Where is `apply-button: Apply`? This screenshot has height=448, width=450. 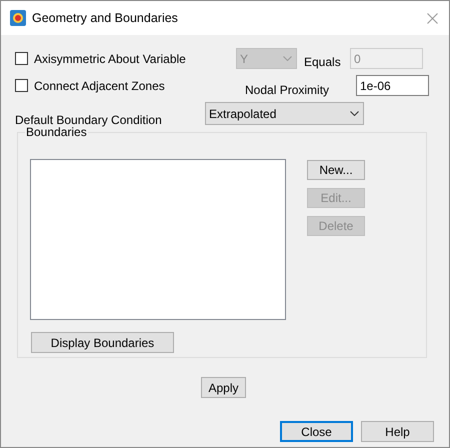 apply-button: Apply is located at coordinates (223, 387).